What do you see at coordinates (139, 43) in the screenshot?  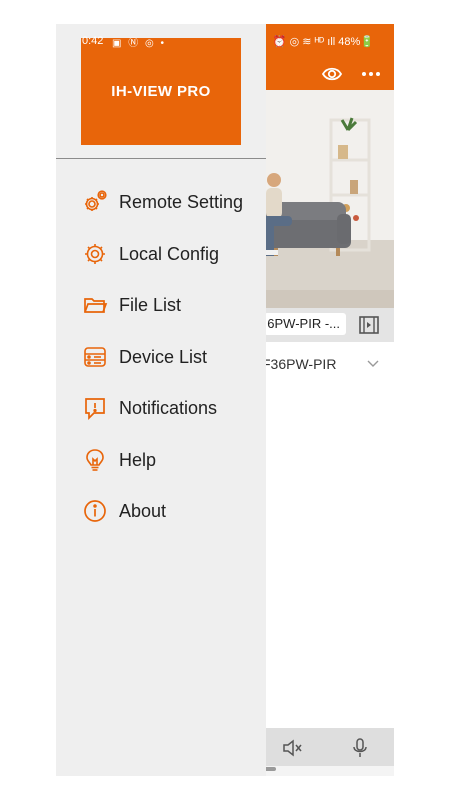 I see `status-left-icons: ▣ Ⓝ ◎ •` at bounding box center [139, 43].